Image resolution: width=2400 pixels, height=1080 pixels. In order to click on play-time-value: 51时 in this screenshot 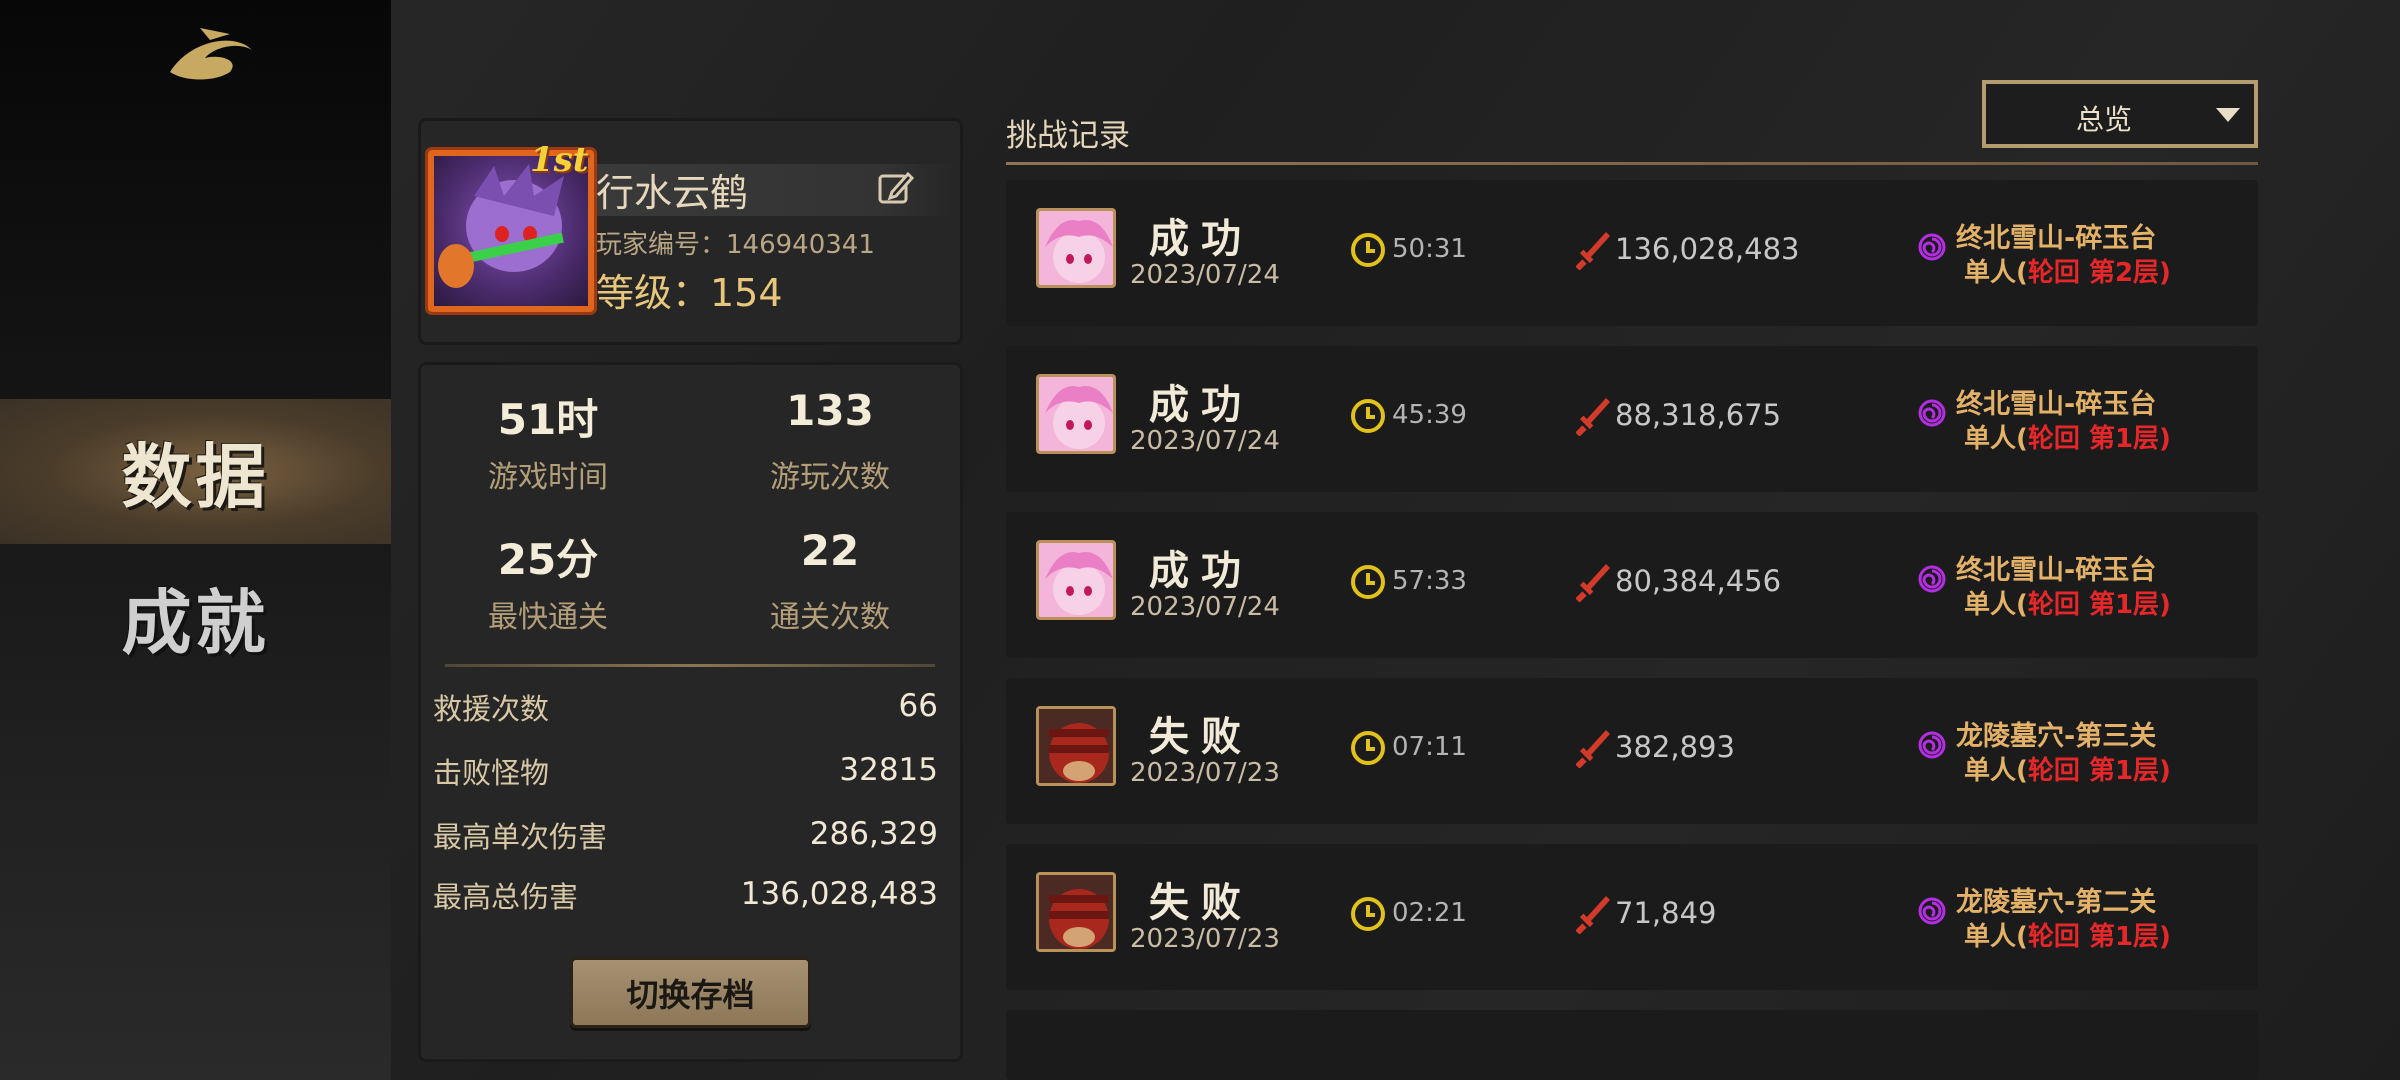, I will do `click(548, 419)`.